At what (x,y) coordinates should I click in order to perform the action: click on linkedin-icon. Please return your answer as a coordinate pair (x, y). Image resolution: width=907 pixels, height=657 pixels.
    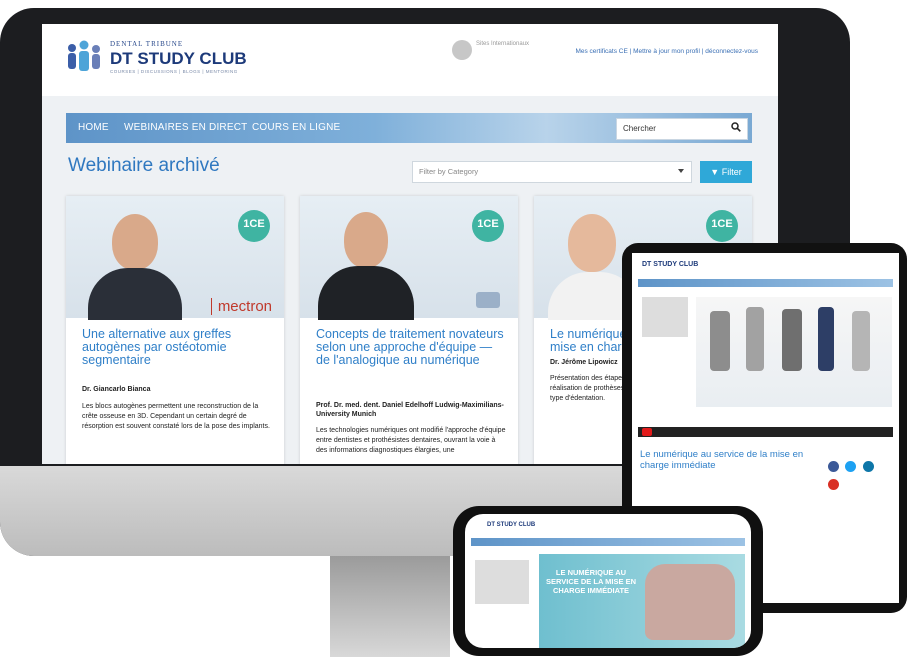
    Looking at the image, I should click on (868, 466).